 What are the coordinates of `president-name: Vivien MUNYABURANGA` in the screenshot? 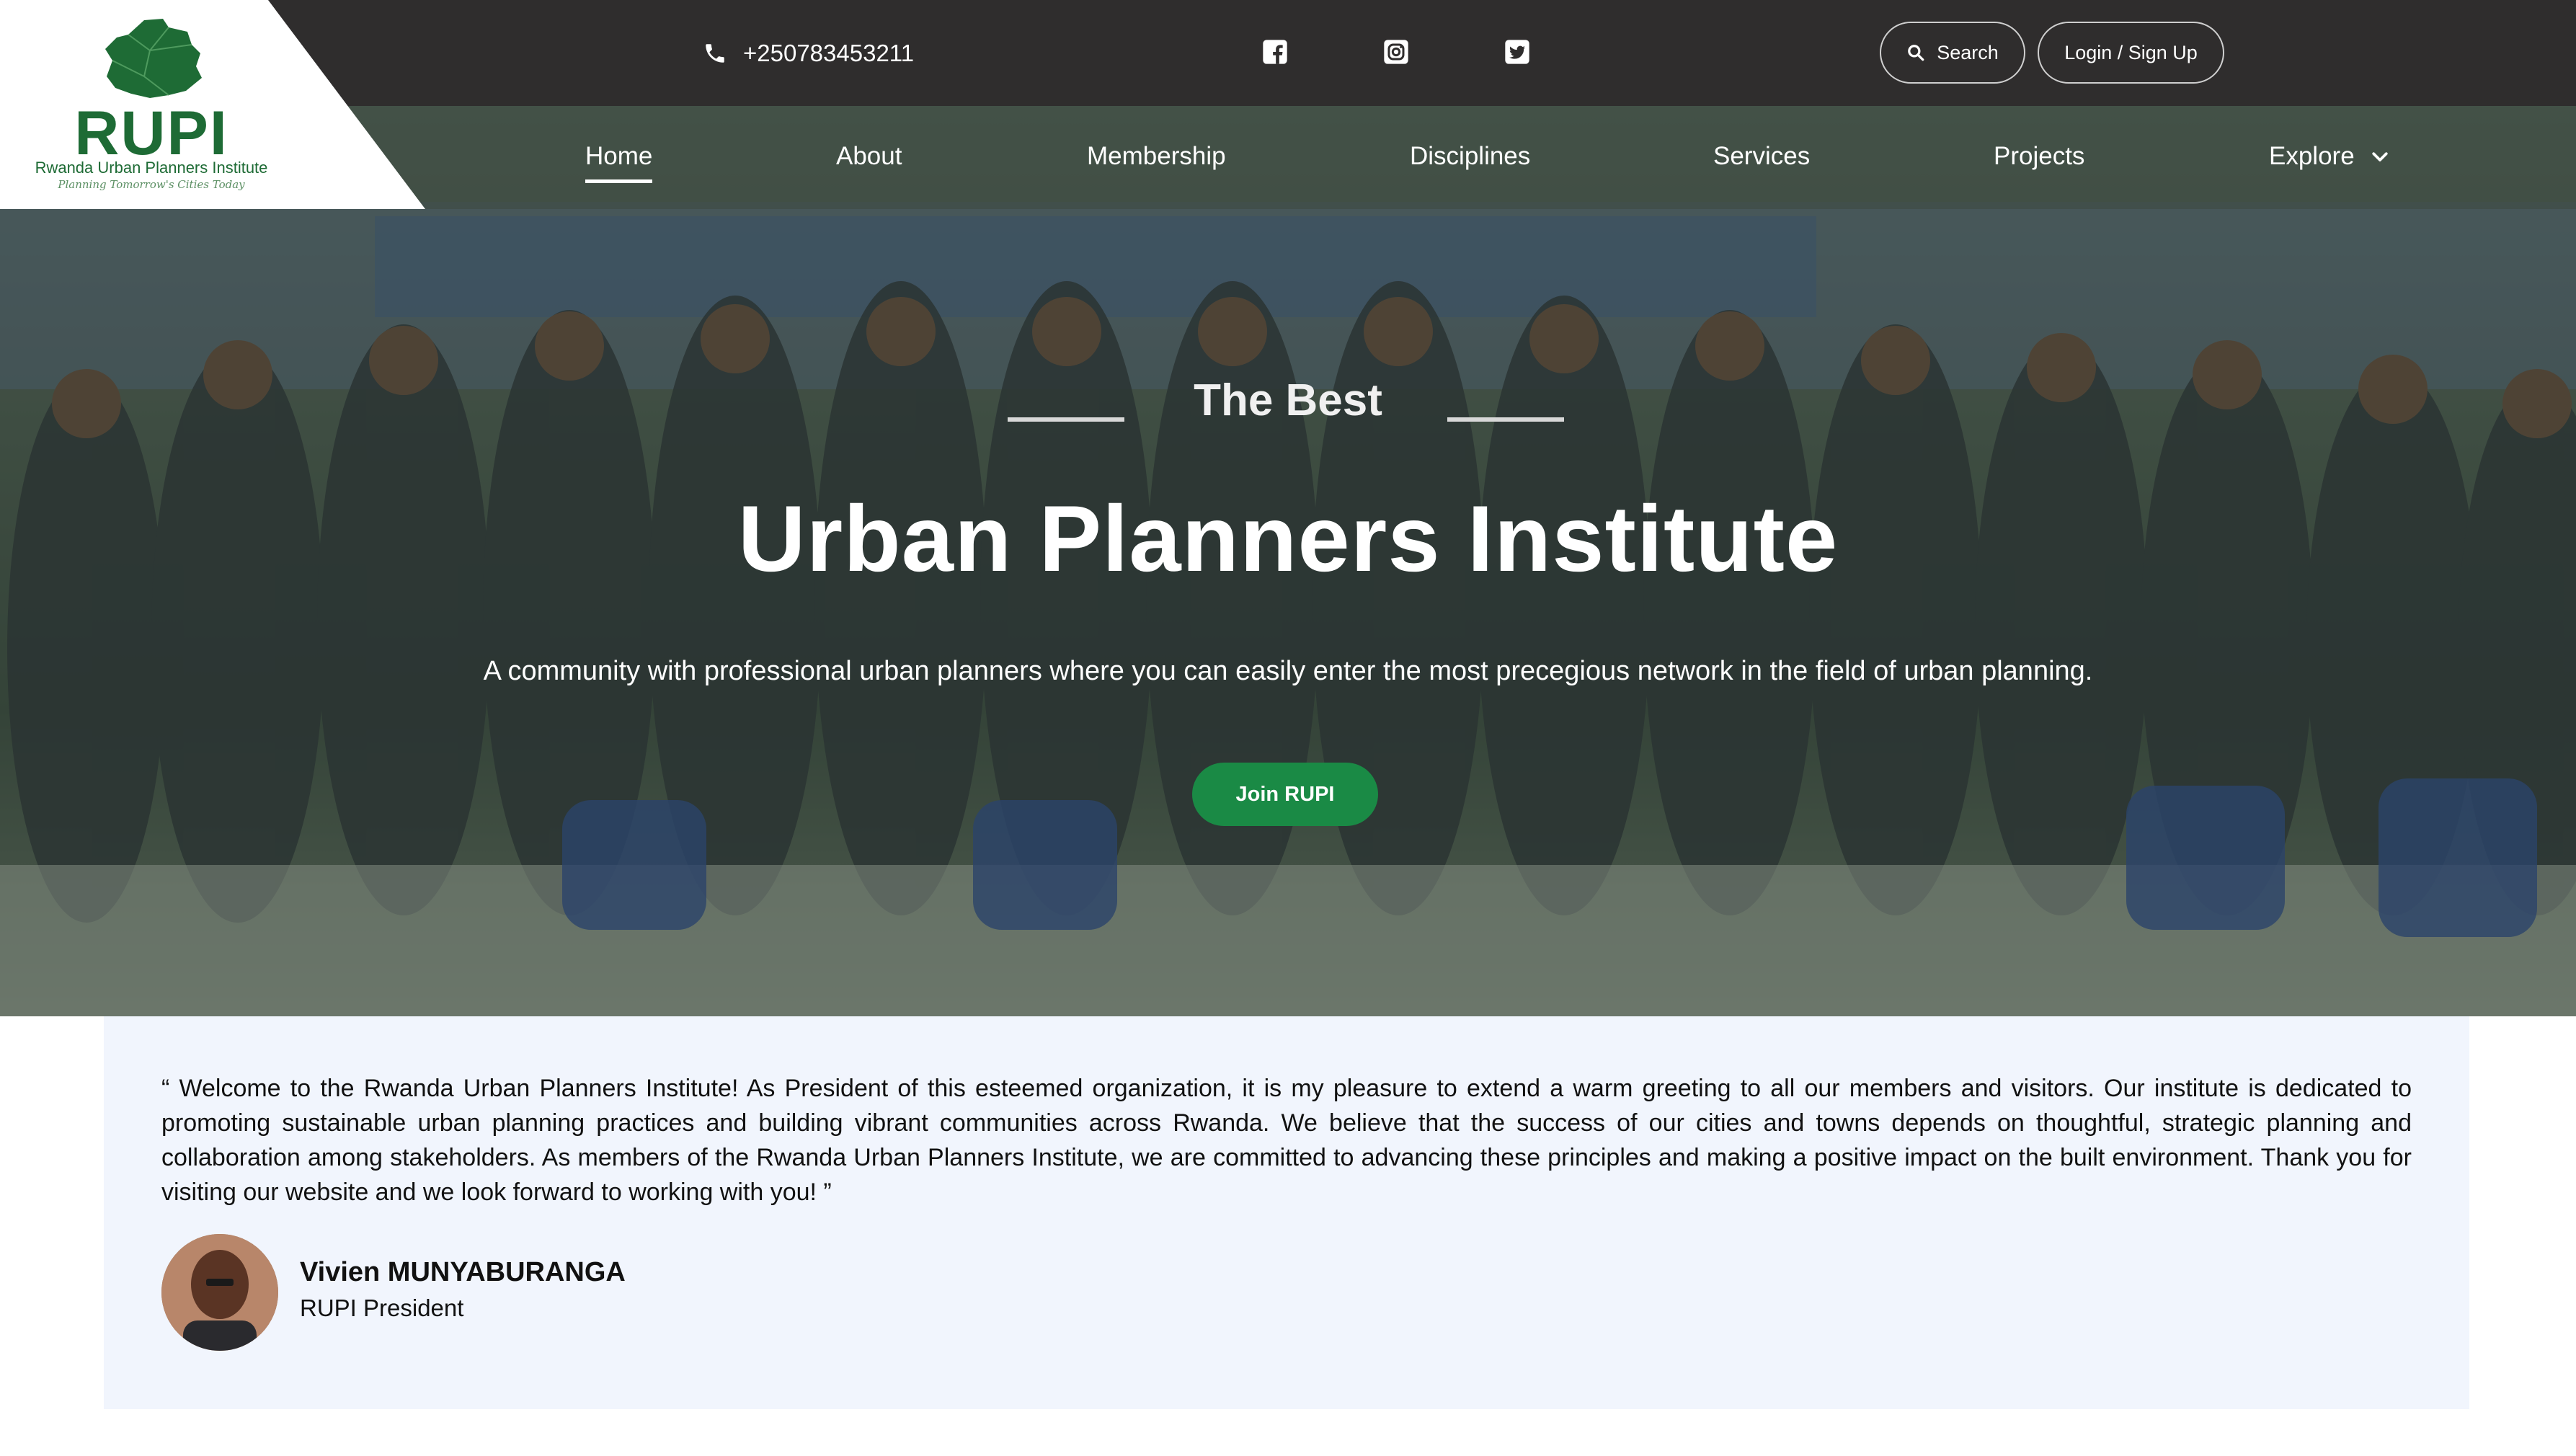 It's located at (463, 1272).